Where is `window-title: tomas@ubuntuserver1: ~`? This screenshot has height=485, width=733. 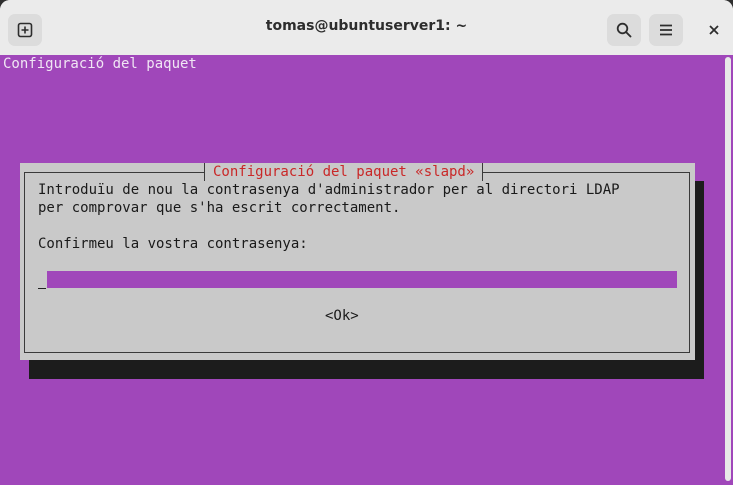
window-title: tomas@ubuntuserver1: ~ is located at coordinates (366, 26).